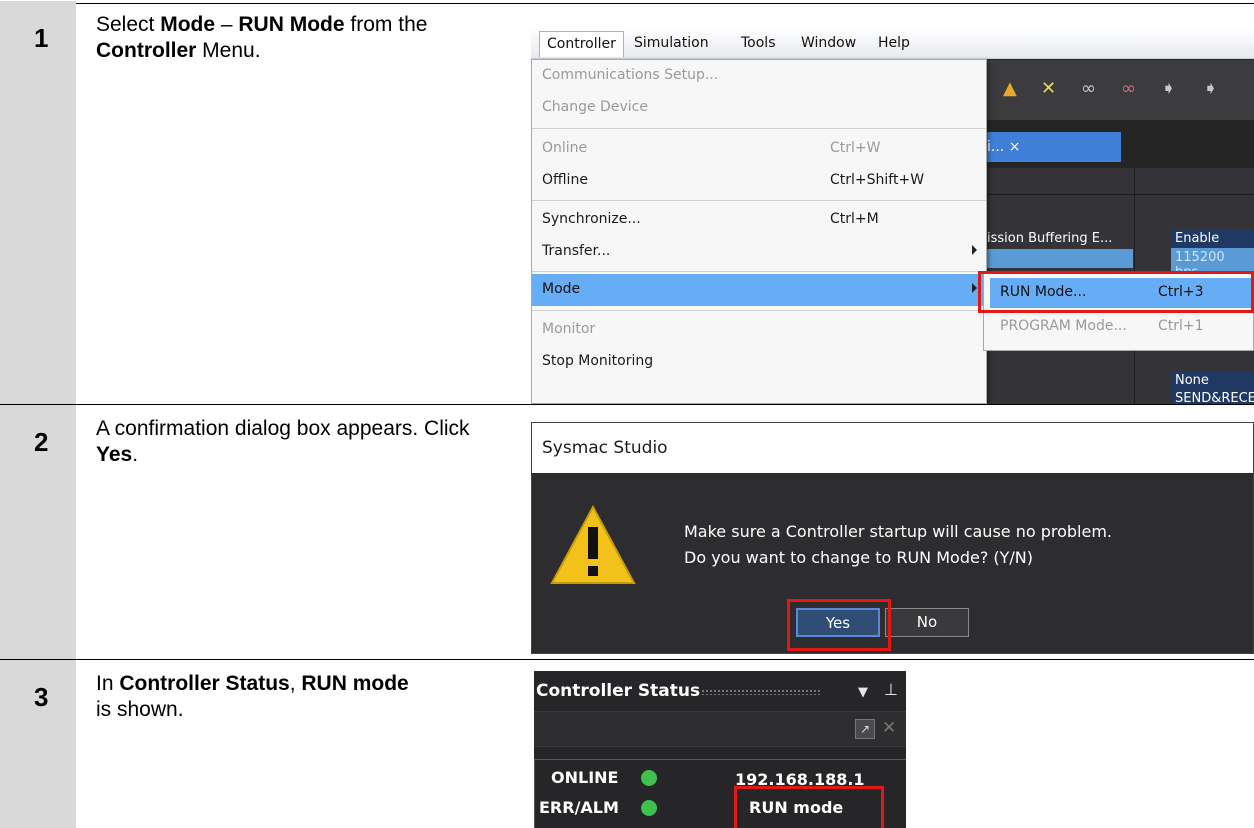  What do you see at coordinates (1088, 88) in the screenshot?
I see `link-toolbar-icon: ∞` at bounding box center [1088, 88].